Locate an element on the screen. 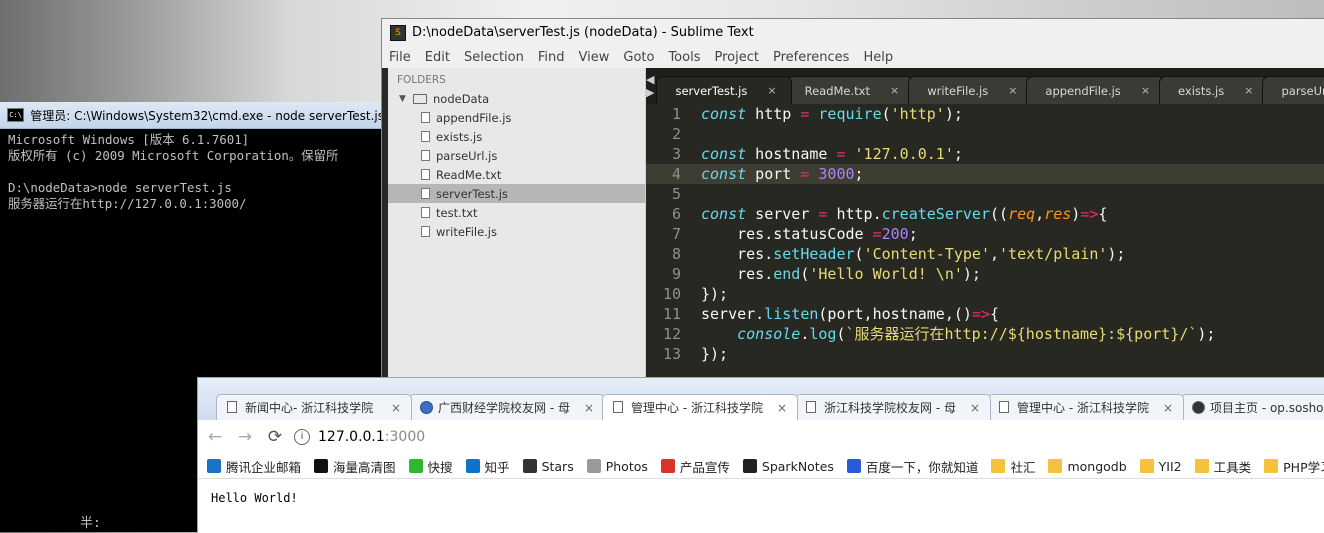 Image resolution: width=1324 pixels, height=533 pixels. code-token: ); is located at coordinates (953, 114).